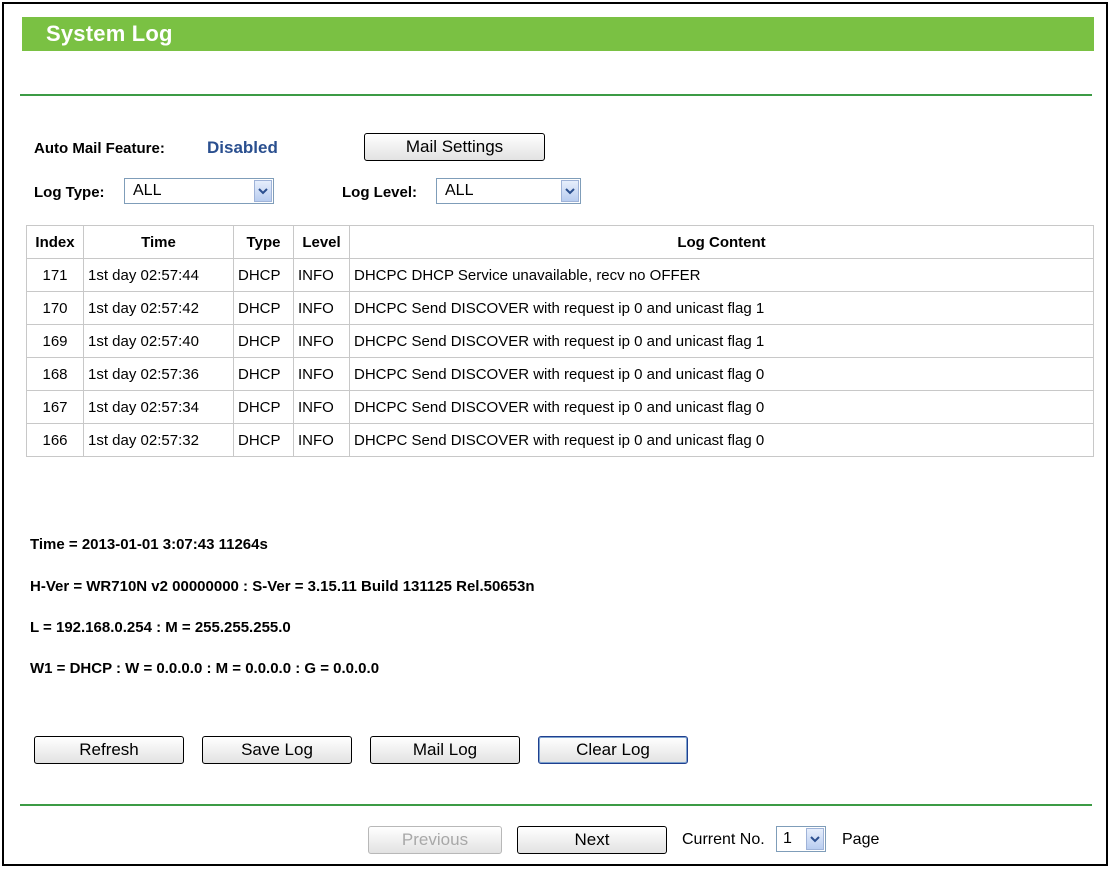  What do you see at coordinates (158, 308) in the screenshot?
I see `cell-time: 1st day 02:57:42` at bounding box center [158, 308].